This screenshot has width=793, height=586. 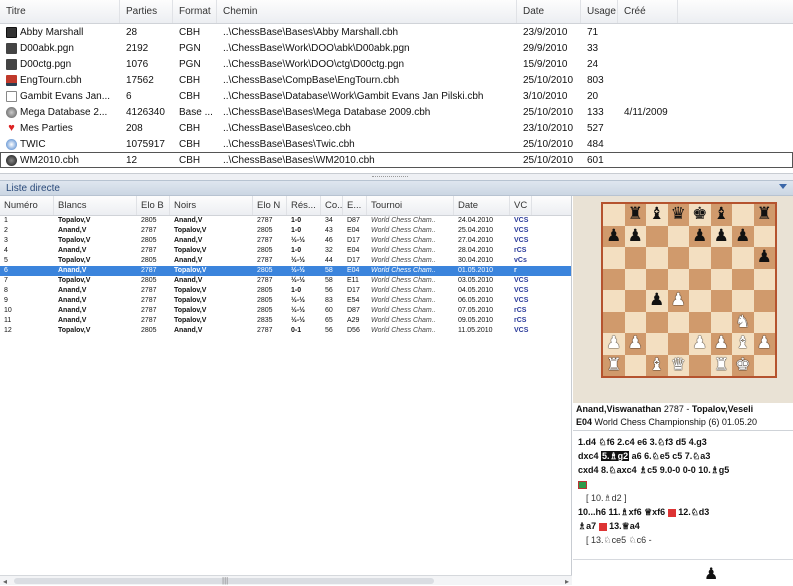 I want to click on notation-line: 1.d4 ♘f6 2.c4 e6 3.♘f3 d5 4.g3, so click(x=683, y=442).